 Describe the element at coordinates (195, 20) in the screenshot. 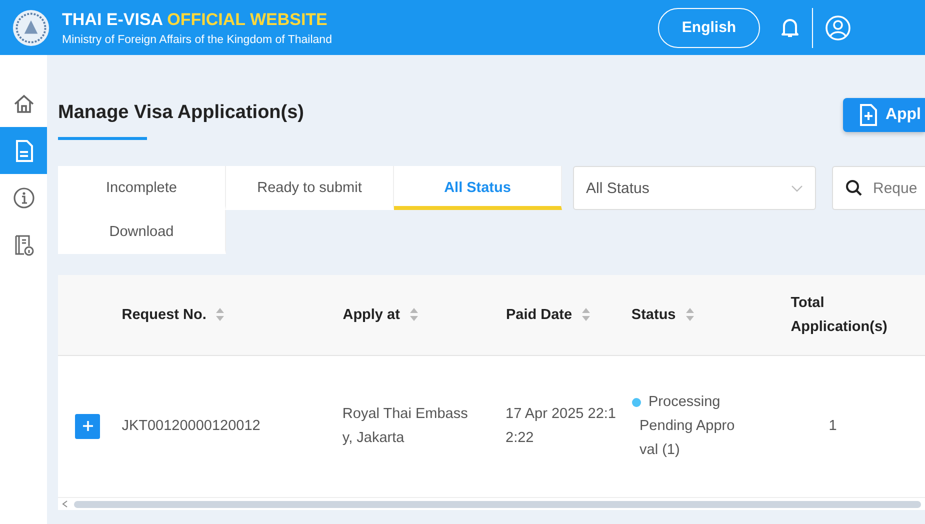

I see `site-title: THAI E-VISA OFFICIAL WEBSITE` at that location.